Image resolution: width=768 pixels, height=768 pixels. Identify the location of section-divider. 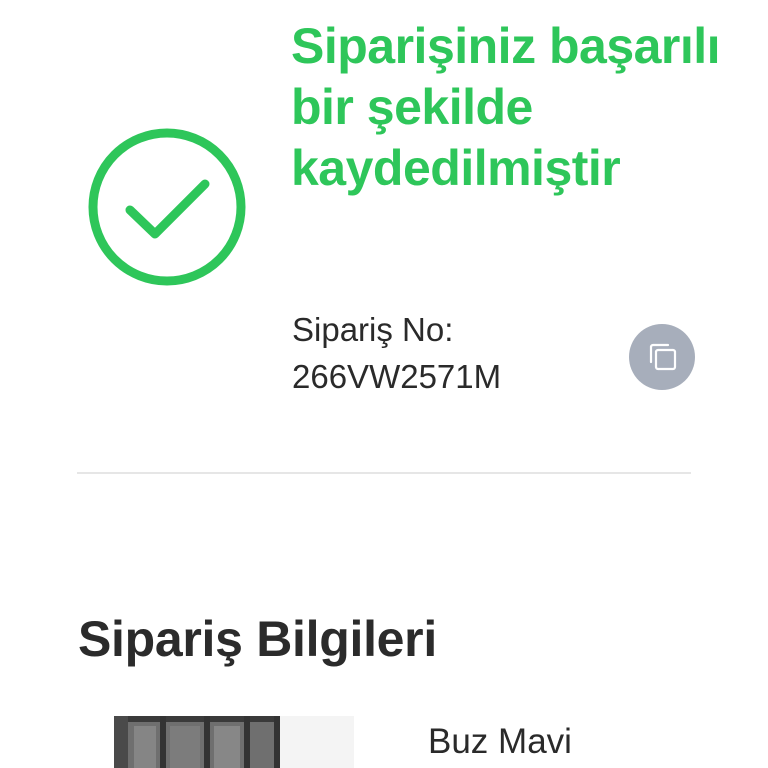
(384, 473).